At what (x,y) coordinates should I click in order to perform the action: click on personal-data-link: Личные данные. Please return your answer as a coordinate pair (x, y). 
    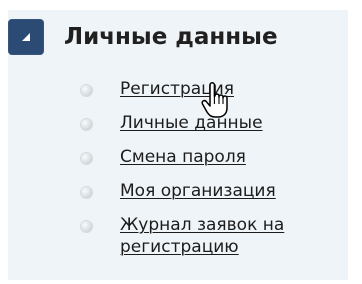
    Looking at the image, I should click on (191, 123).